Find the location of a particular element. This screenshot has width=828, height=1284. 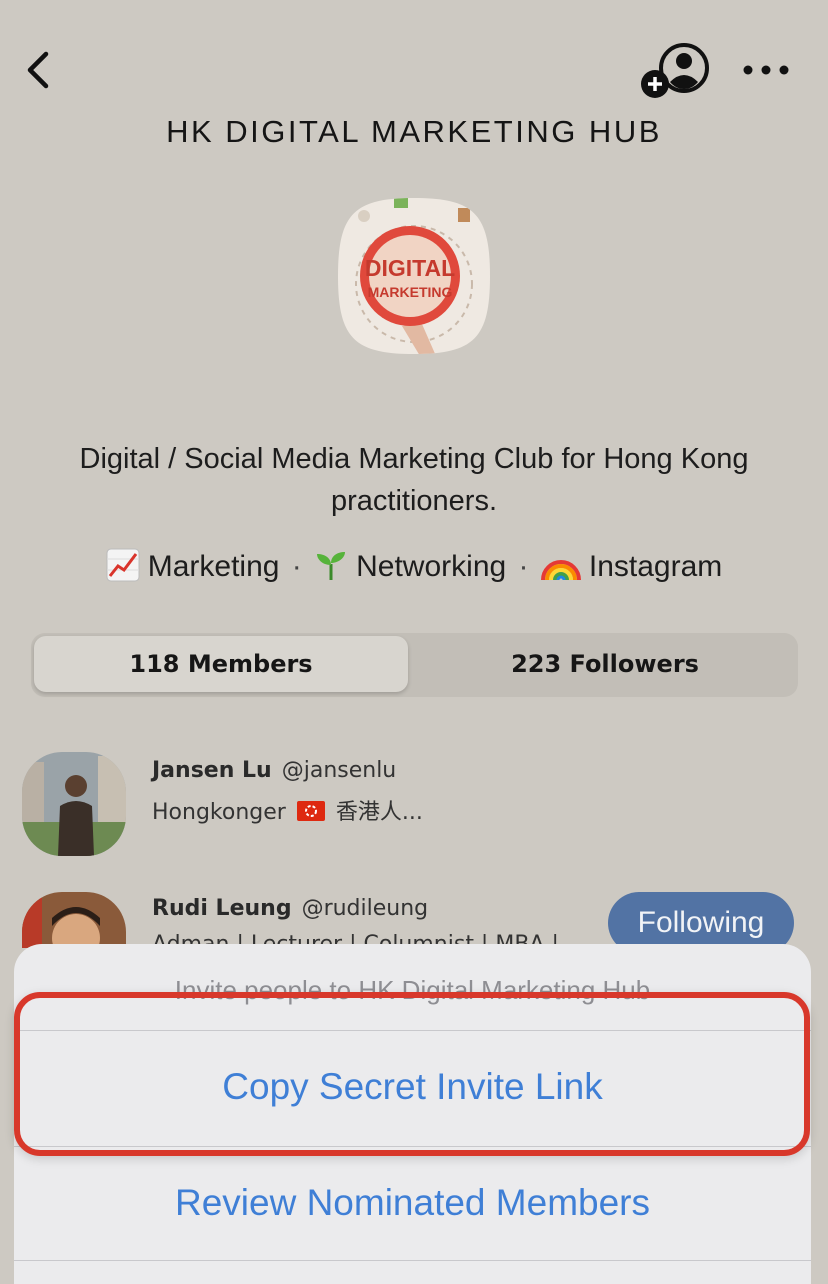

seedling-icon is located at coordinates (331, 566).